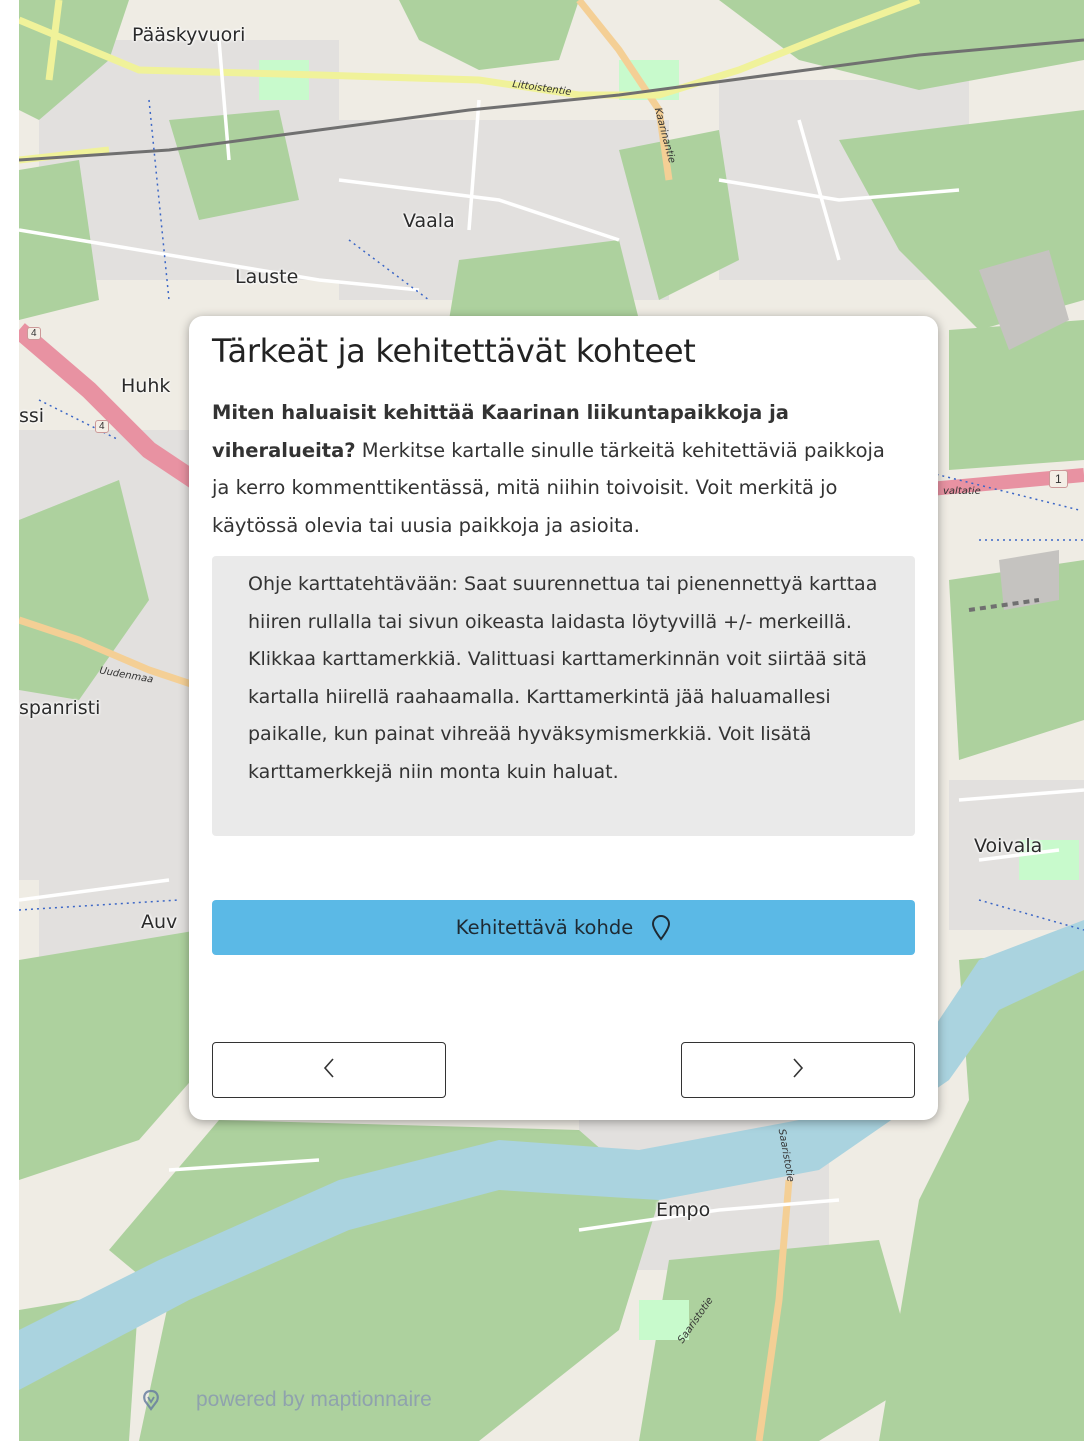 The image size is (1084, 1441). What do you see at coordinates (159, 922) in the screenshot?
I see `place-label-auv: Auv` at bounding box center [159, 922].